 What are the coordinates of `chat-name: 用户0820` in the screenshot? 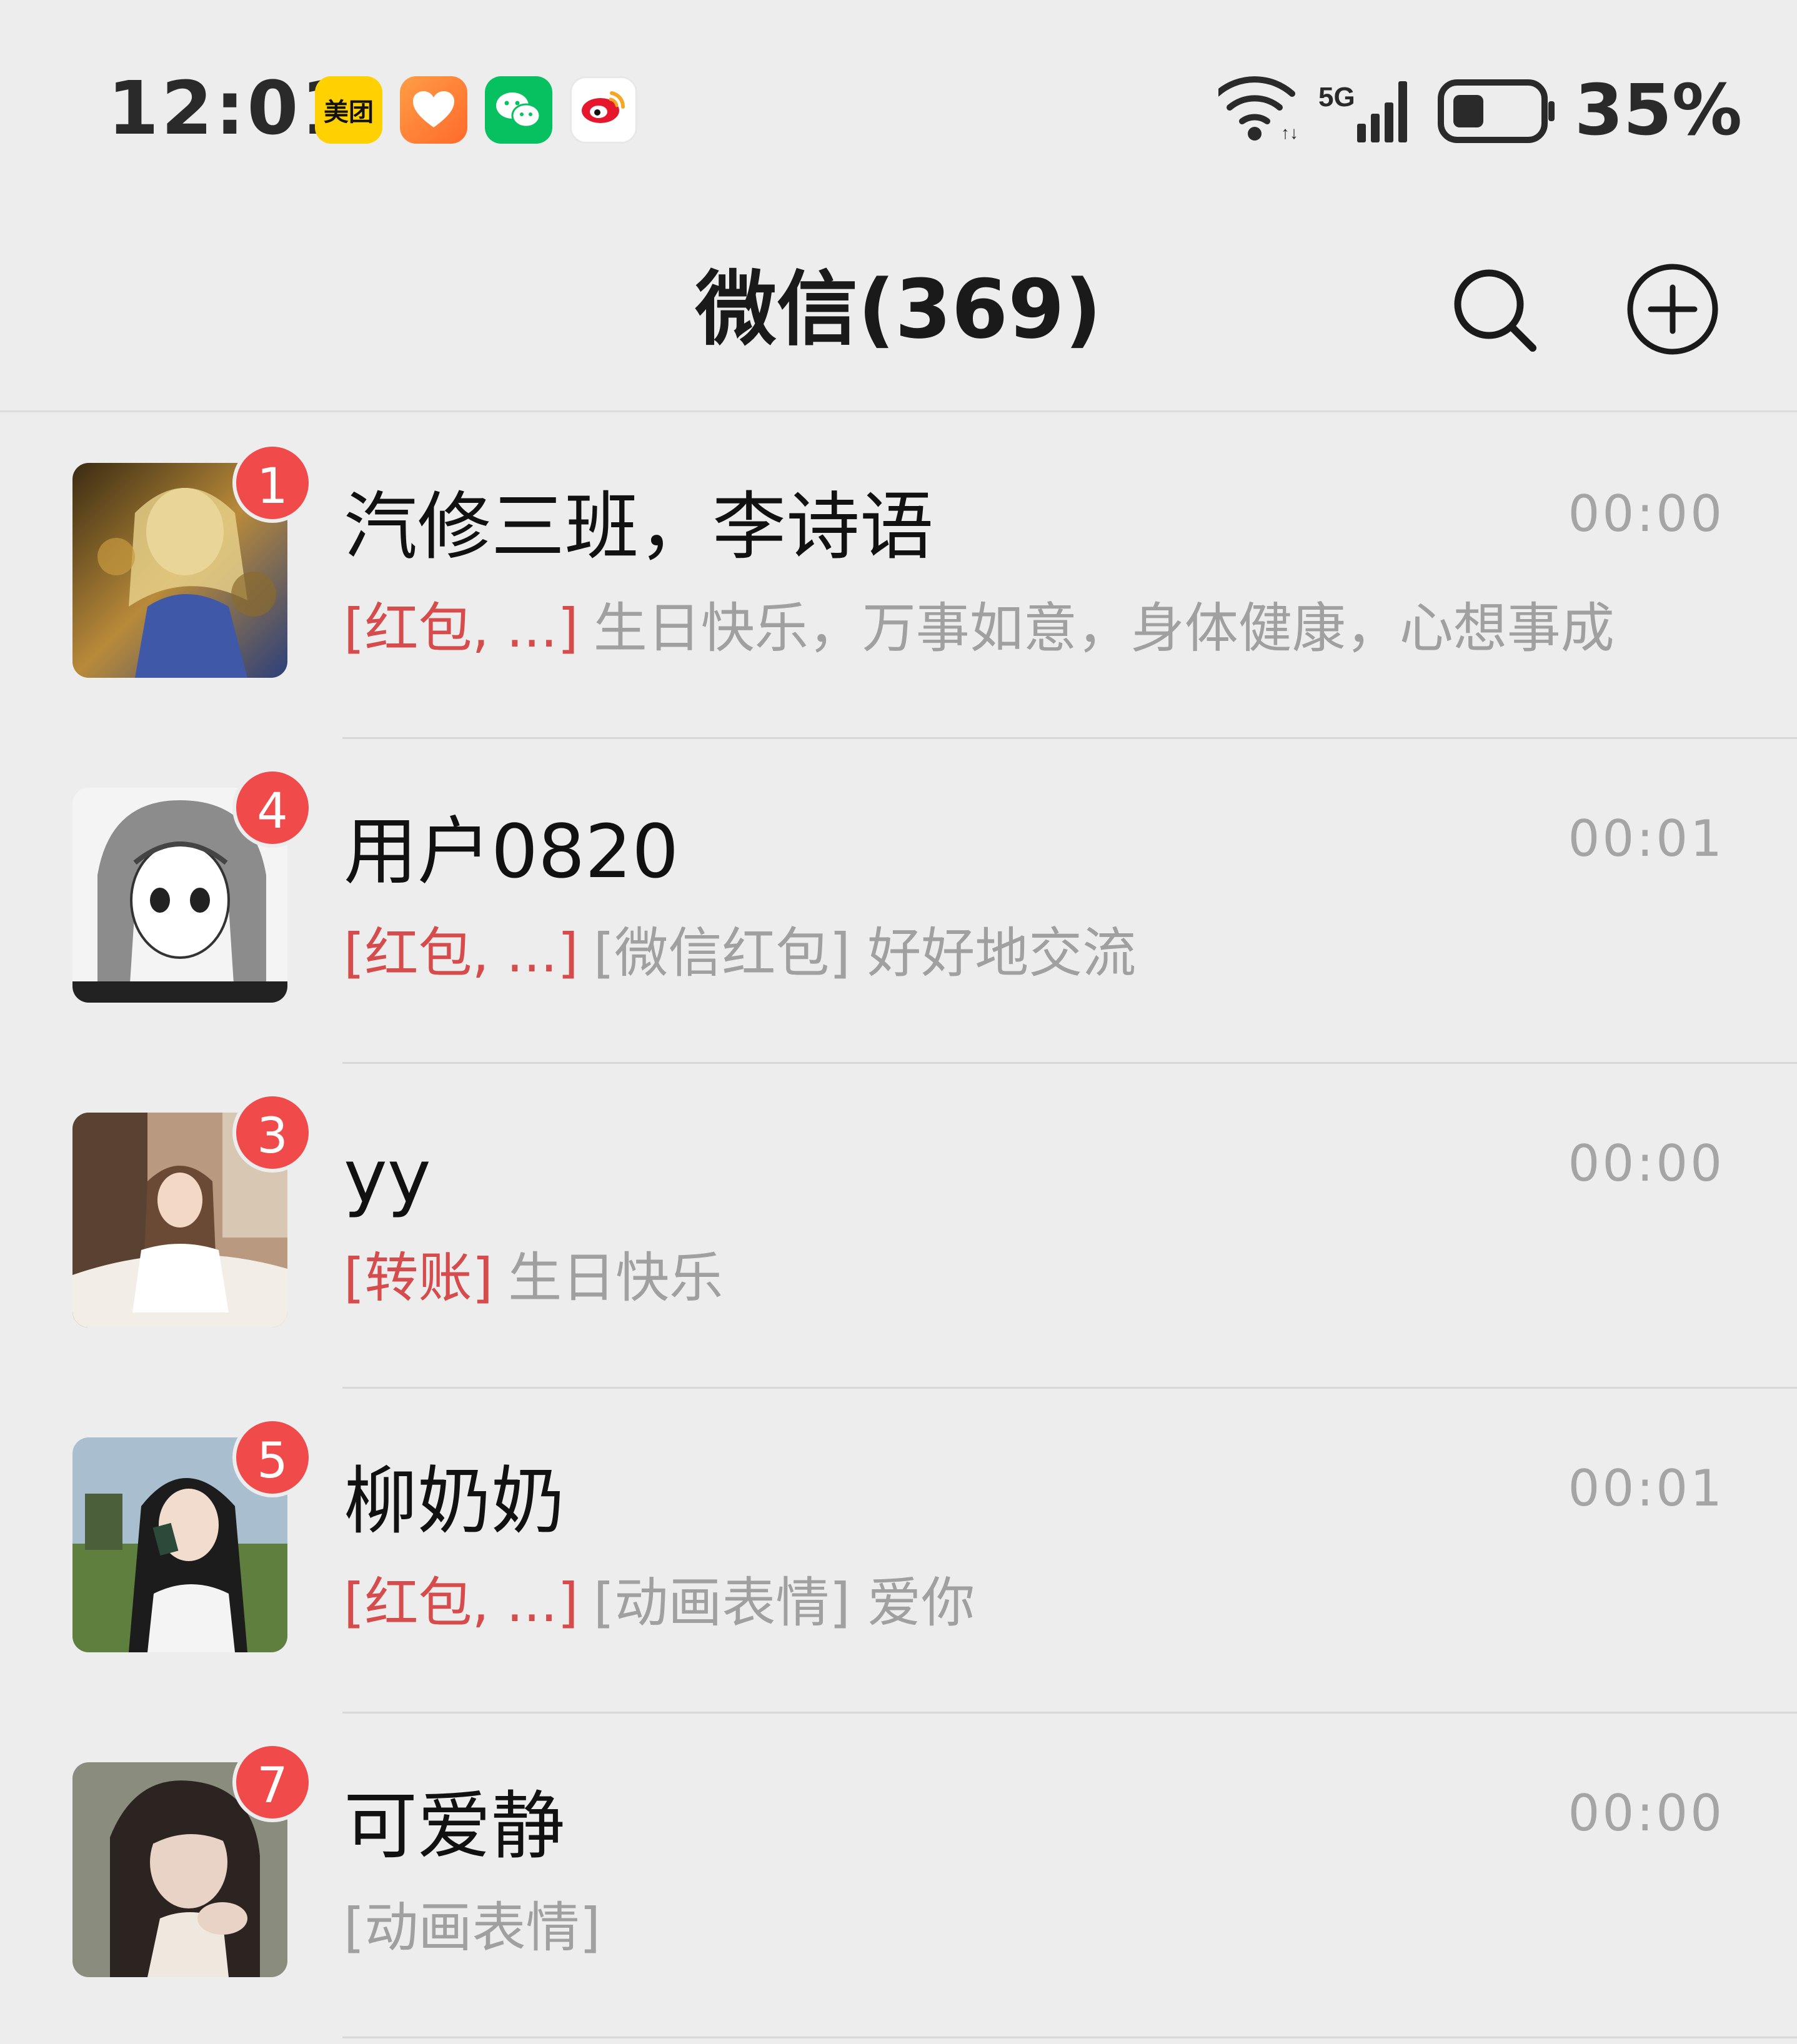 It's located at (511, 851).